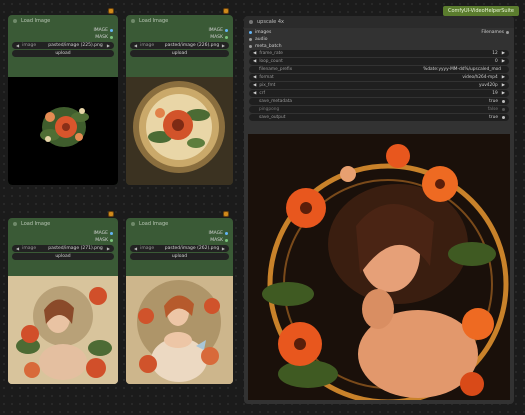 The height and width of the screenshot is (415, 525). What do you see at coordinates (379, 101) in the screenshot?
I see `save-metadata-toggle: save_metadata true` at bounding box center [379, 101].